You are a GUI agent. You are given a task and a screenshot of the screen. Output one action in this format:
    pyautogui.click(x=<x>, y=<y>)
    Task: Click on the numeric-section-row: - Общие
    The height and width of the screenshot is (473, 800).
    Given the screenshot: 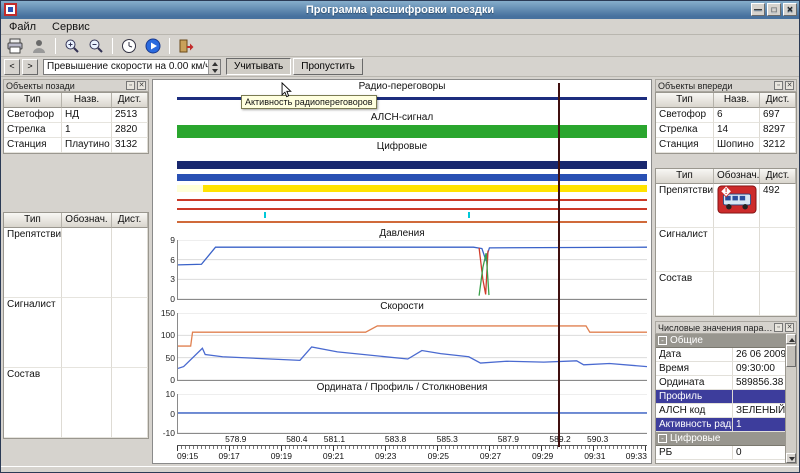 What is the action you would take?
    pyautogui.click(x=720, y=341)
    